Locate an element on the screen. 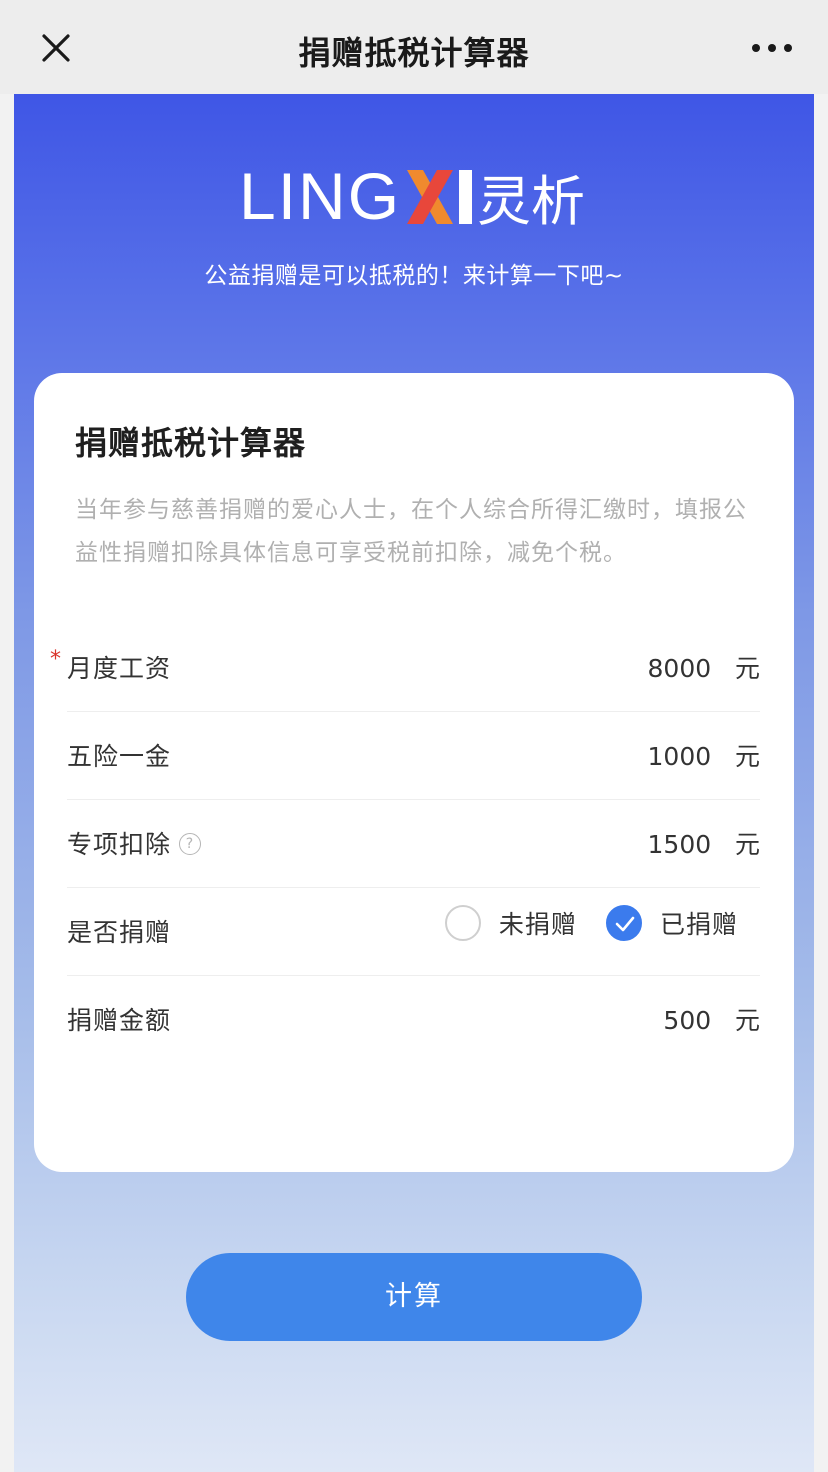  special-deduction-row: 专项扣除? 1500 元 is located at coordinates (413, 843).